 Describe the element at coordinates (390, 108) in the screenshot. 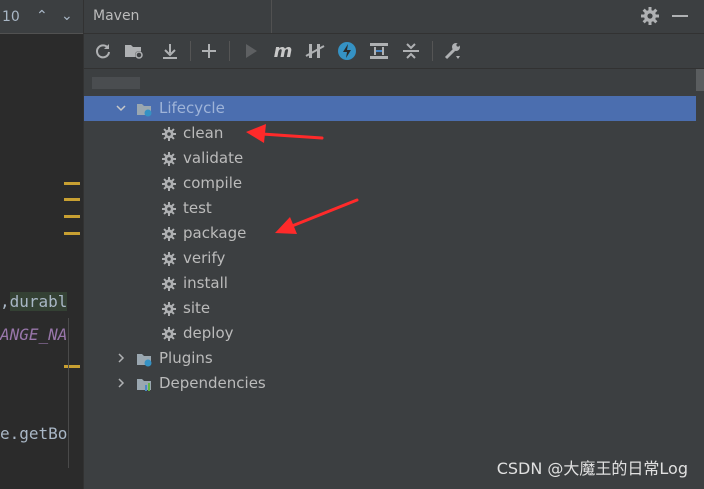

I see `tree-node-lifecycle: Lifecycle` at that location.